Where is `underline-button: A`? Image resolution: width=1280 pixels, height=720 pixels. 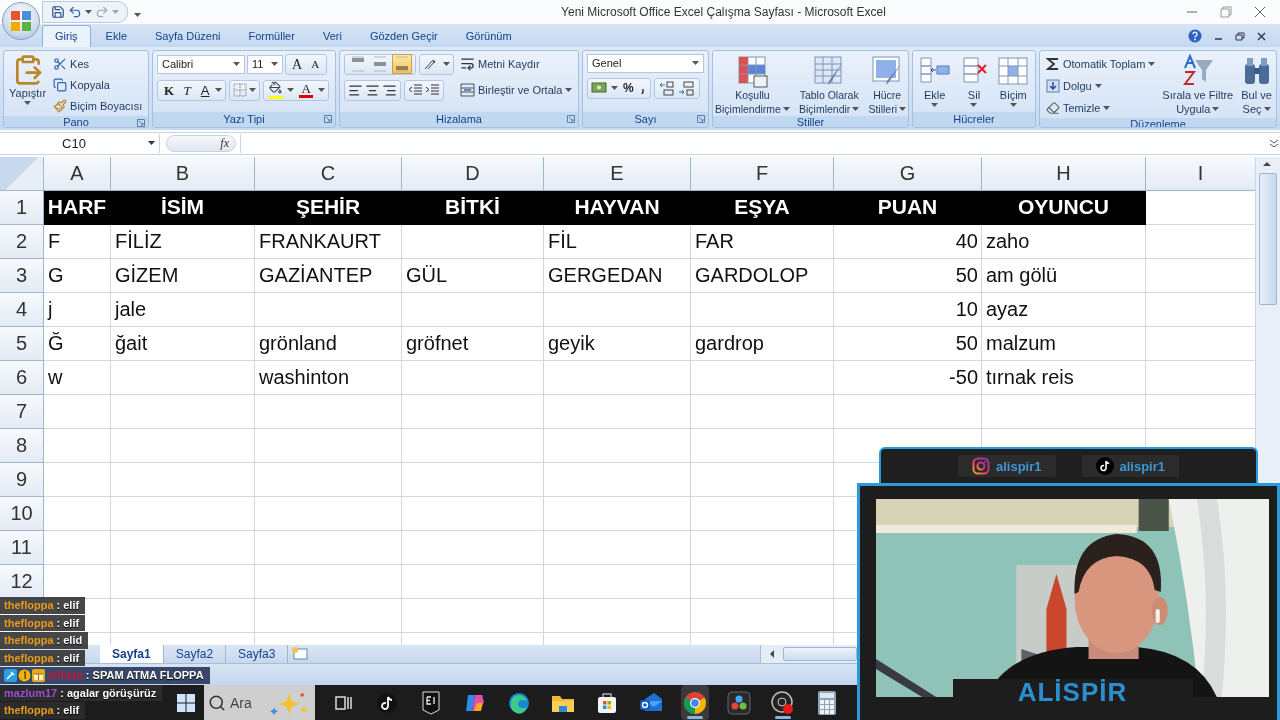
underline-button: A is located at coordinates (205, 90).